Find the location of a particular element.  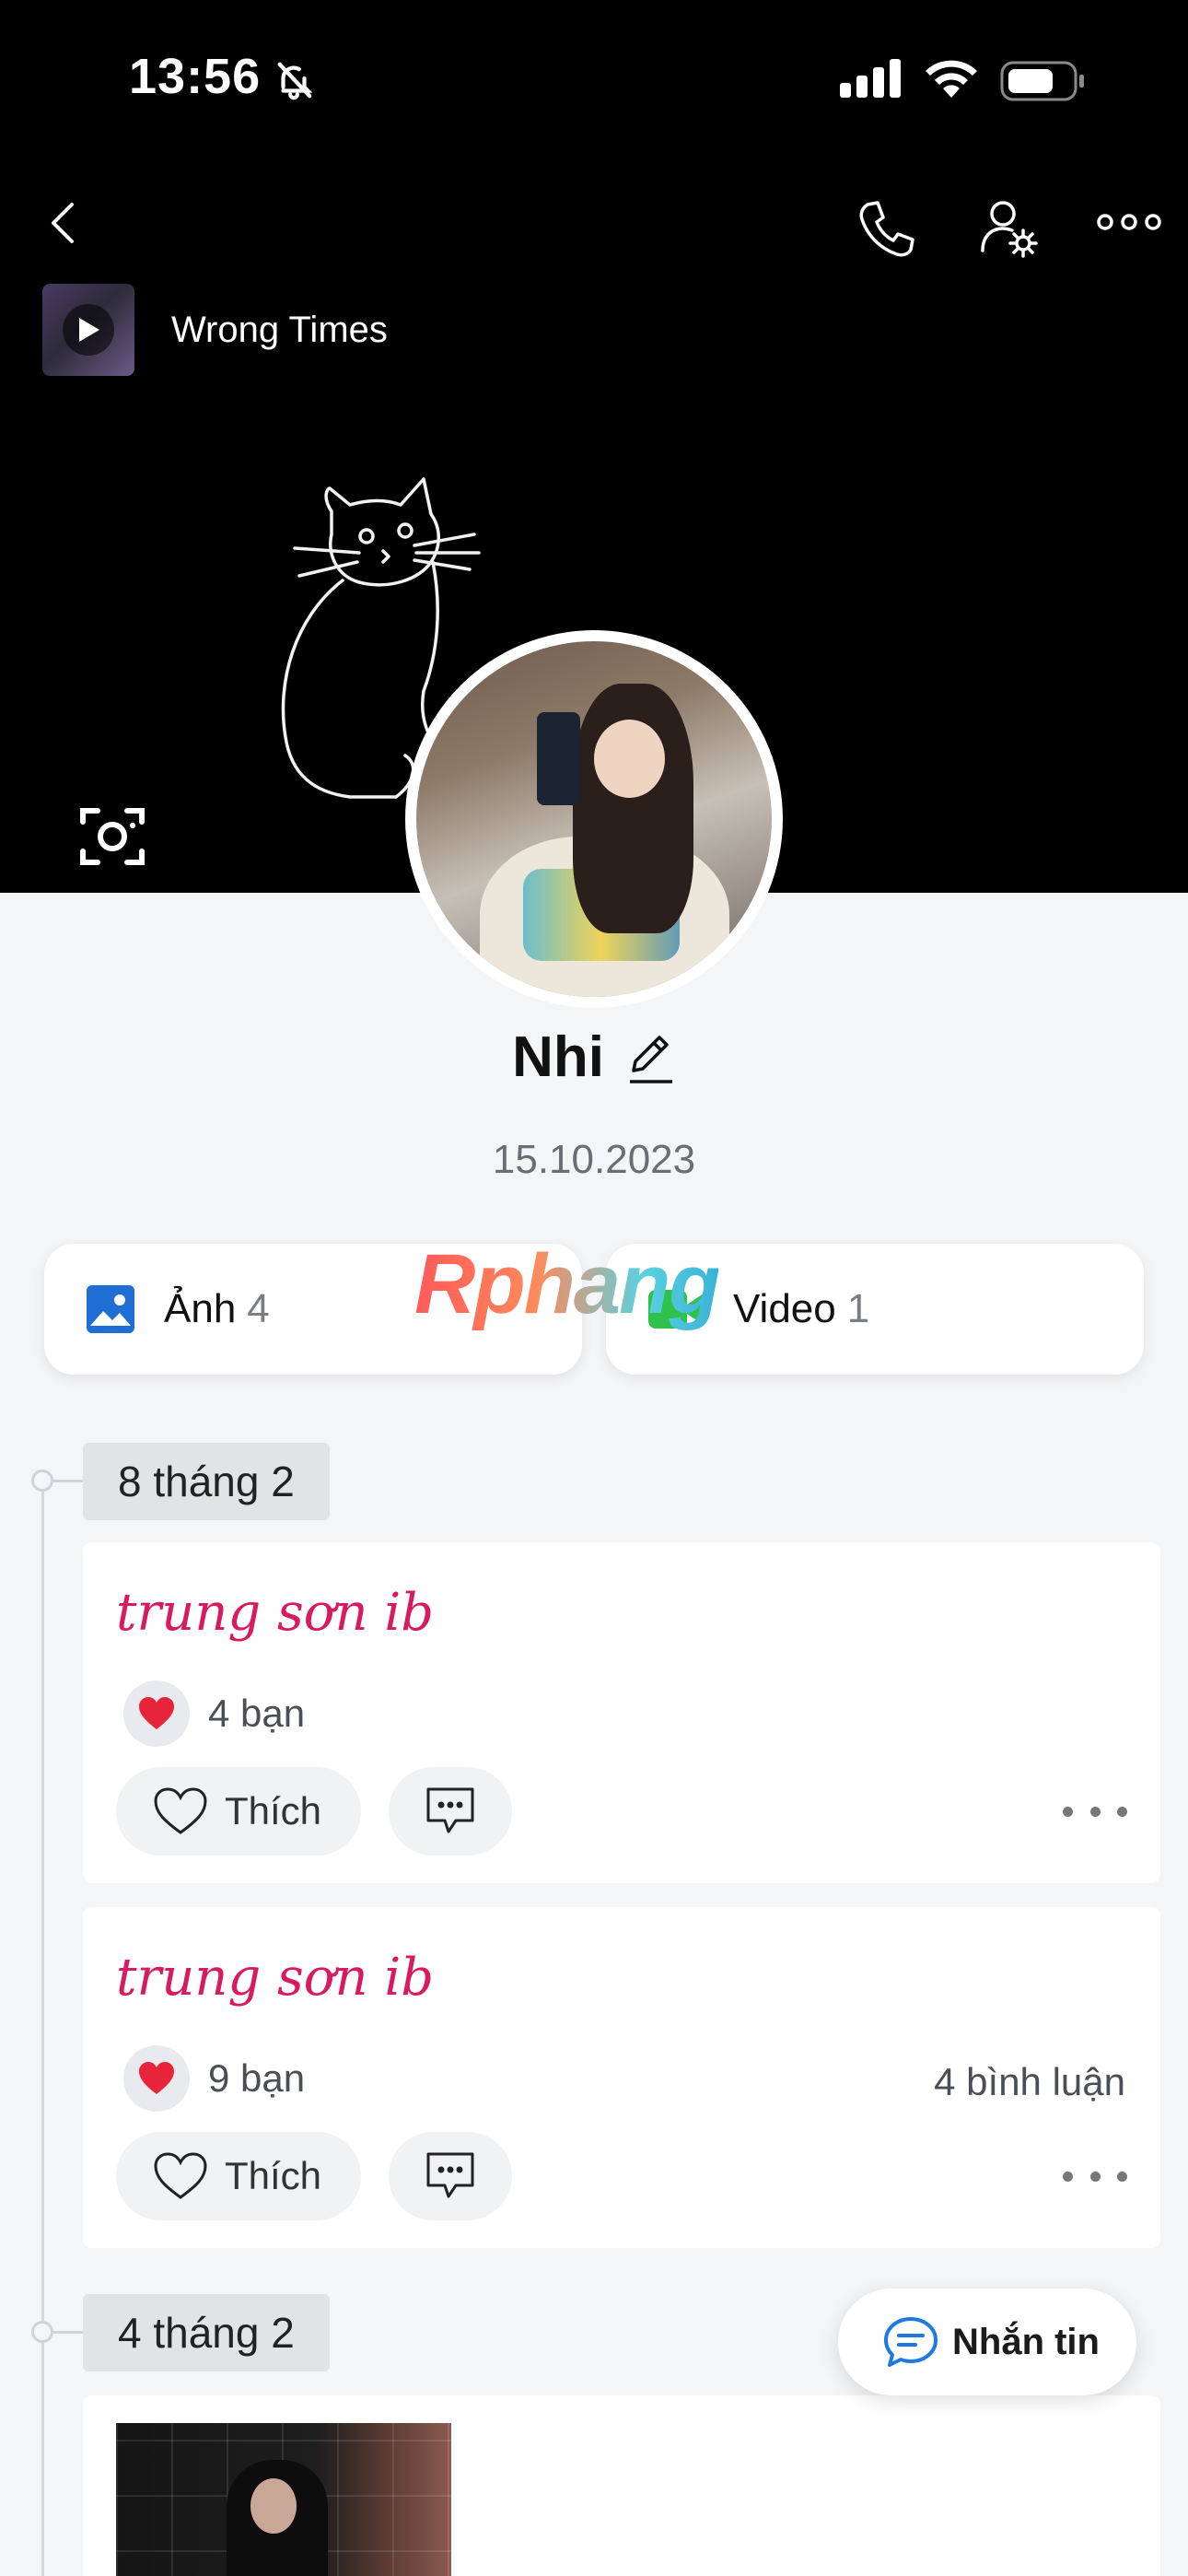

message-label: Nhắn tin is located at coordinates (1026, 2341).